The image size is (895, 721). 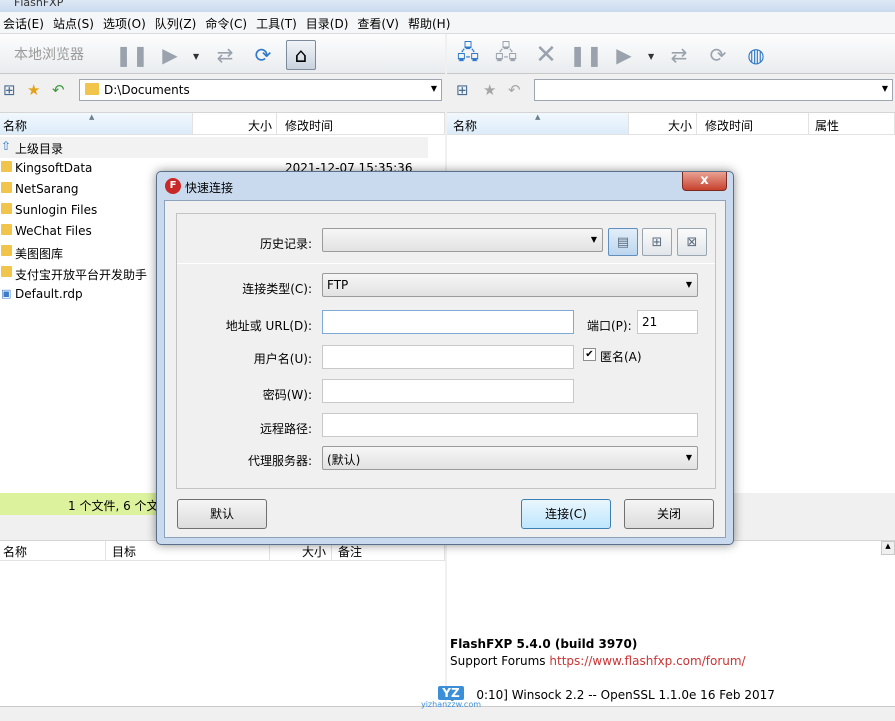 I want to click on list-item: ⇧ 上级目录, so click(x=214, y=147).